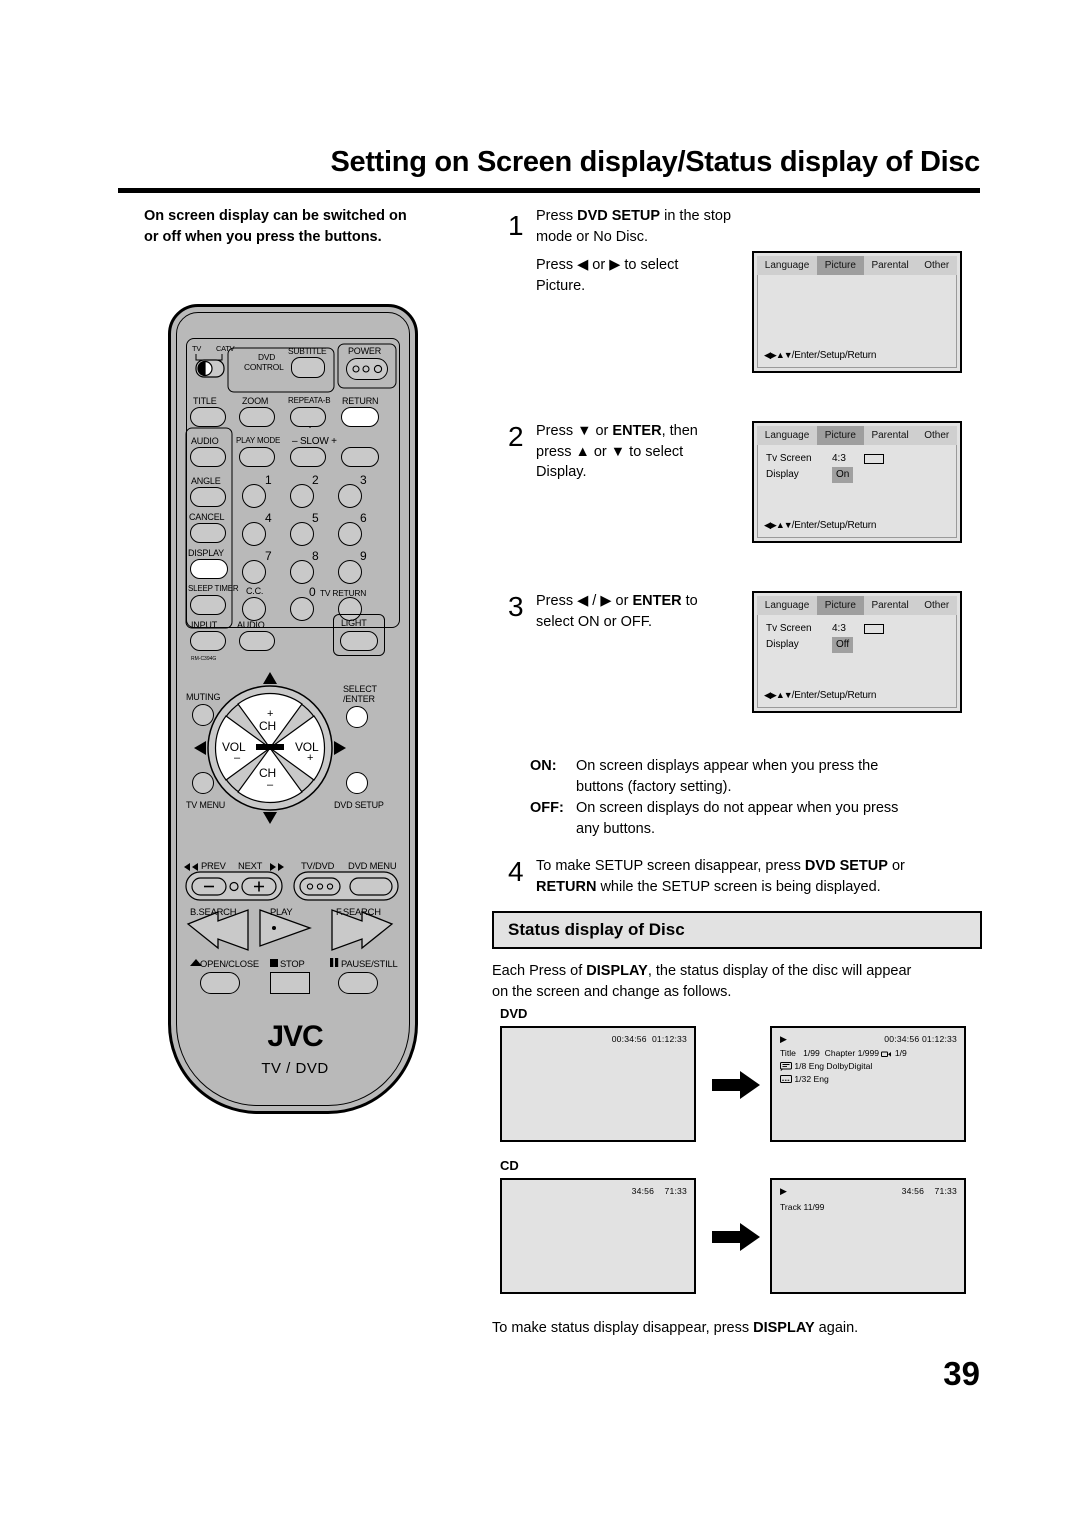 This screenshot has height=1528, width=1080. Describe the element at coordinates (937, 265) in the screenshot. I see `osd-1-tab-other: Other` at that location.